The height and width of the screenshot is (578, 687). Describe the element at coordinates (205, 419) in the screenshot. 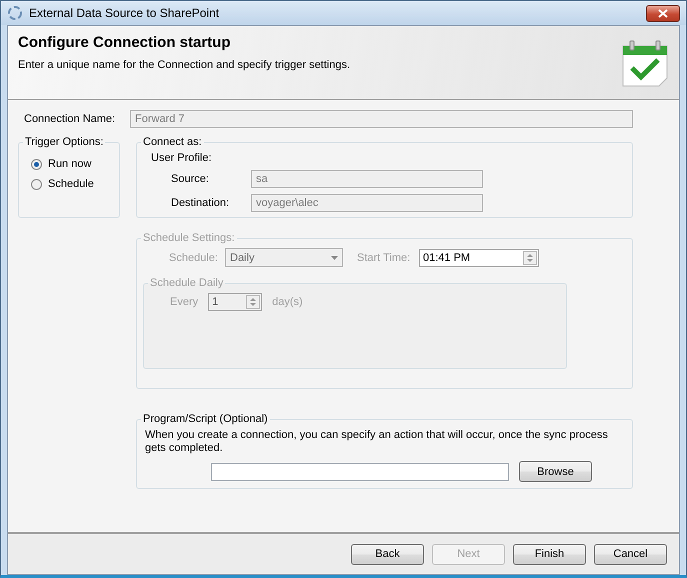

I see `group-title: Program/Script (Optional)` at that location.